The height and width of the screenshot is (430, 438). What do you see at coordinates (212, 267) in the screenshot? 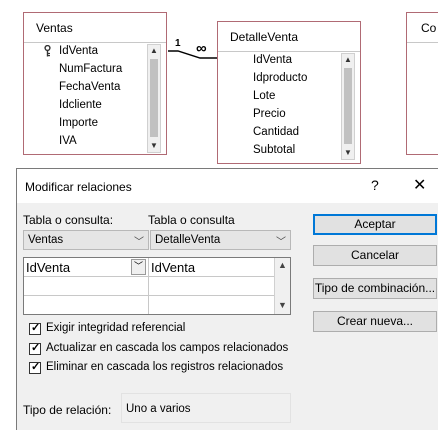
I see `grid-cell-right: IdVenta` at bounding box center [212, 267].